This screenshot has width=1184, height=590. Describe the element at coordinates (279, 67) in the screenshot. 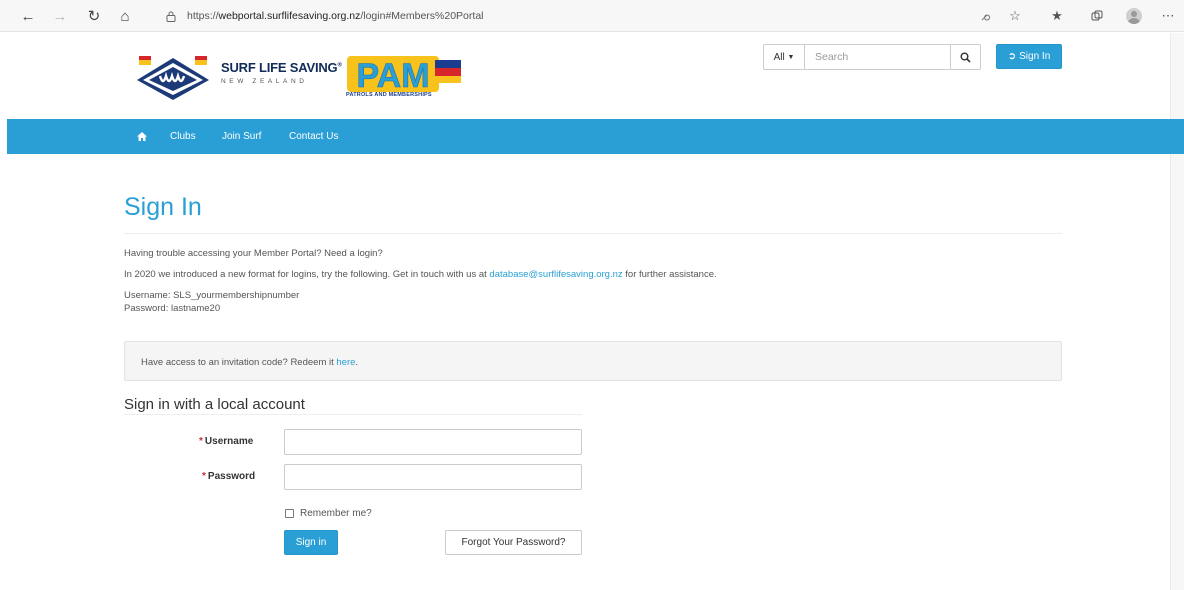

I see `brand-title: SURF LIFE SAVING` at that location.